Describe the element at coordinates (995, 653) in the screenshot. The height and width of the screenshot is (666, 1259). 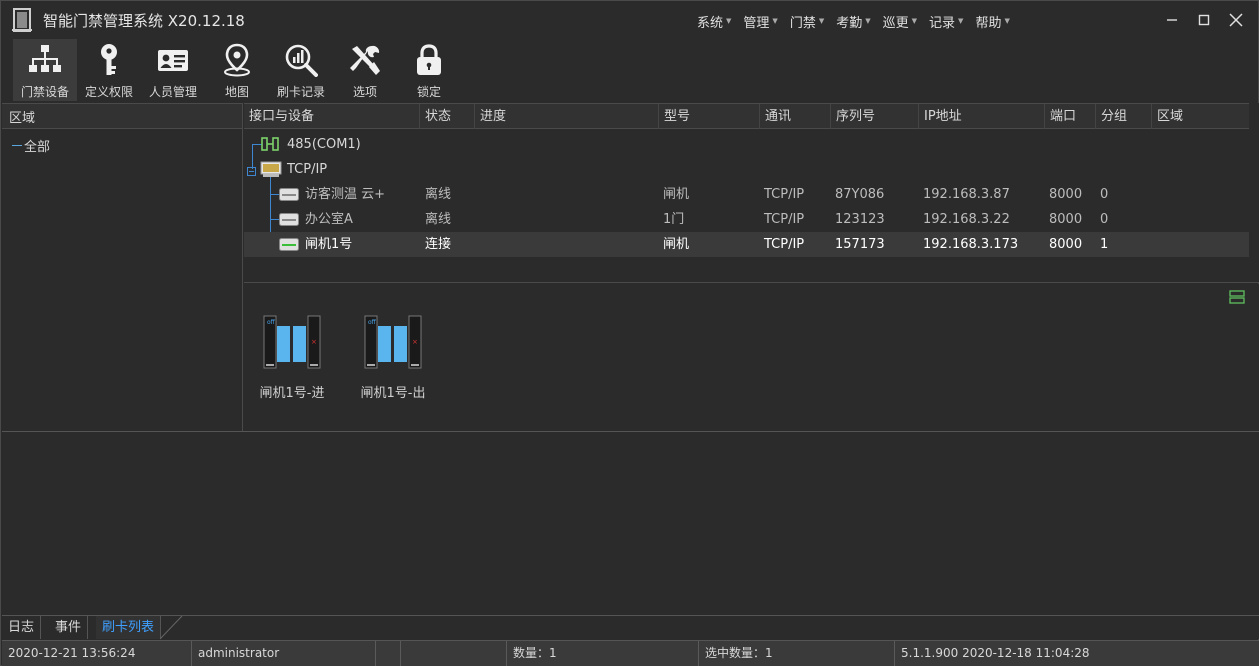
I see `status-version: 5.1.1.900 2020-12-18 11:04:28` at that location.